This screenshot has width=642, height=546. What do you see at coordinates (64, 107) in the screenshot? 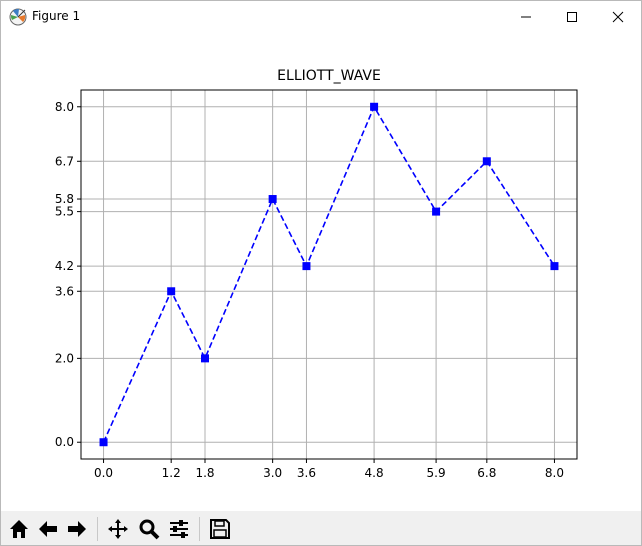
I see `y-tick-label: 8.0` at bounding box center [64, 107].